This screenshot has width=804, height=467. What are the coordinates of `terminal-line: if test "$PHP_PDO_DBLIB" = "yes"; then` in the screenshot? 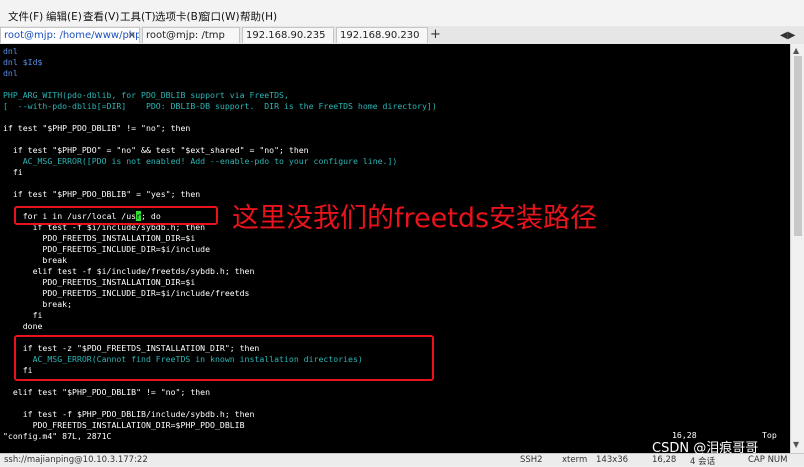 It's located at (102, 194).